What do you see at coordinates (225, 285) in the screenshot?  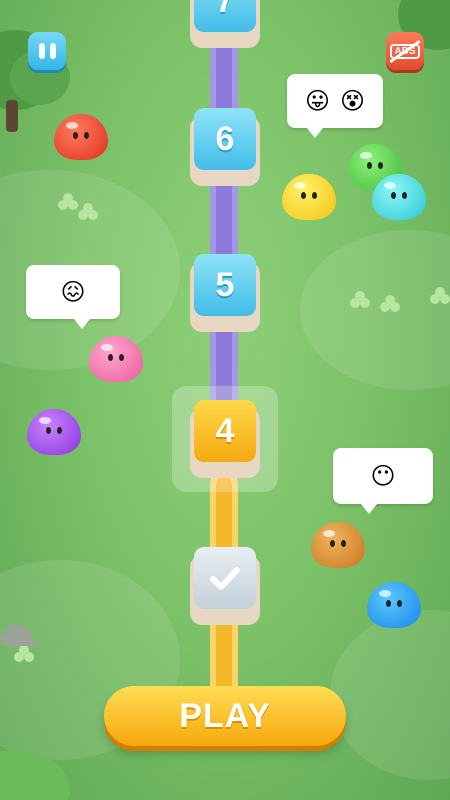 I see `level-number: 5` at bounding box center [225, 285].